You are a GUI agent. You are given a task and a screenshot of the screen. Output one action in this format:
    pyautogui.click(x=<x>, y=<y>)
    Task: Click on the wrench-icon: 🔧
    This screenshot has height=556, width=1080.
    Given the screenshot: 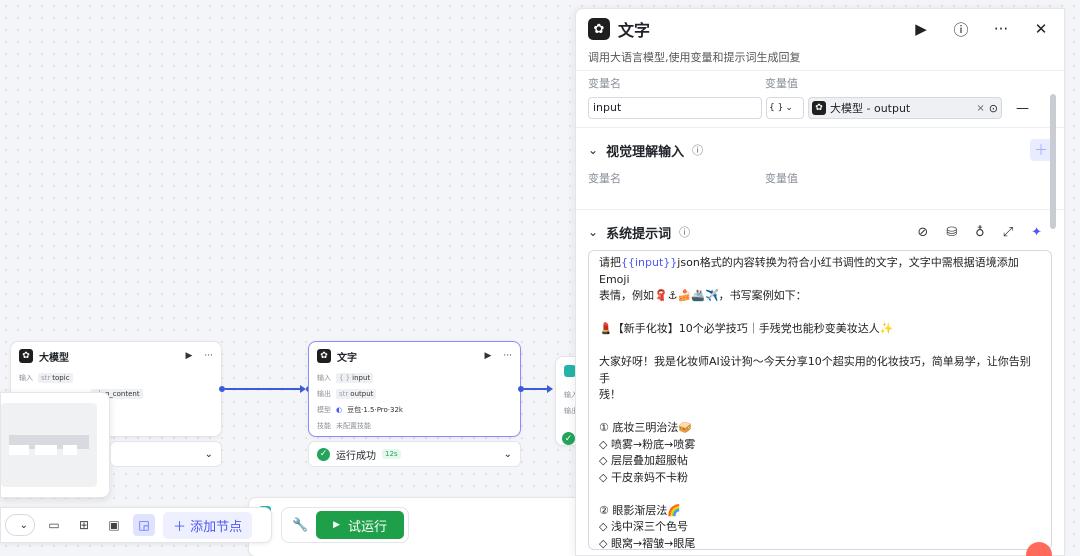 What is the action you would take?
    pyautogui.click(x=300, y=525)
    